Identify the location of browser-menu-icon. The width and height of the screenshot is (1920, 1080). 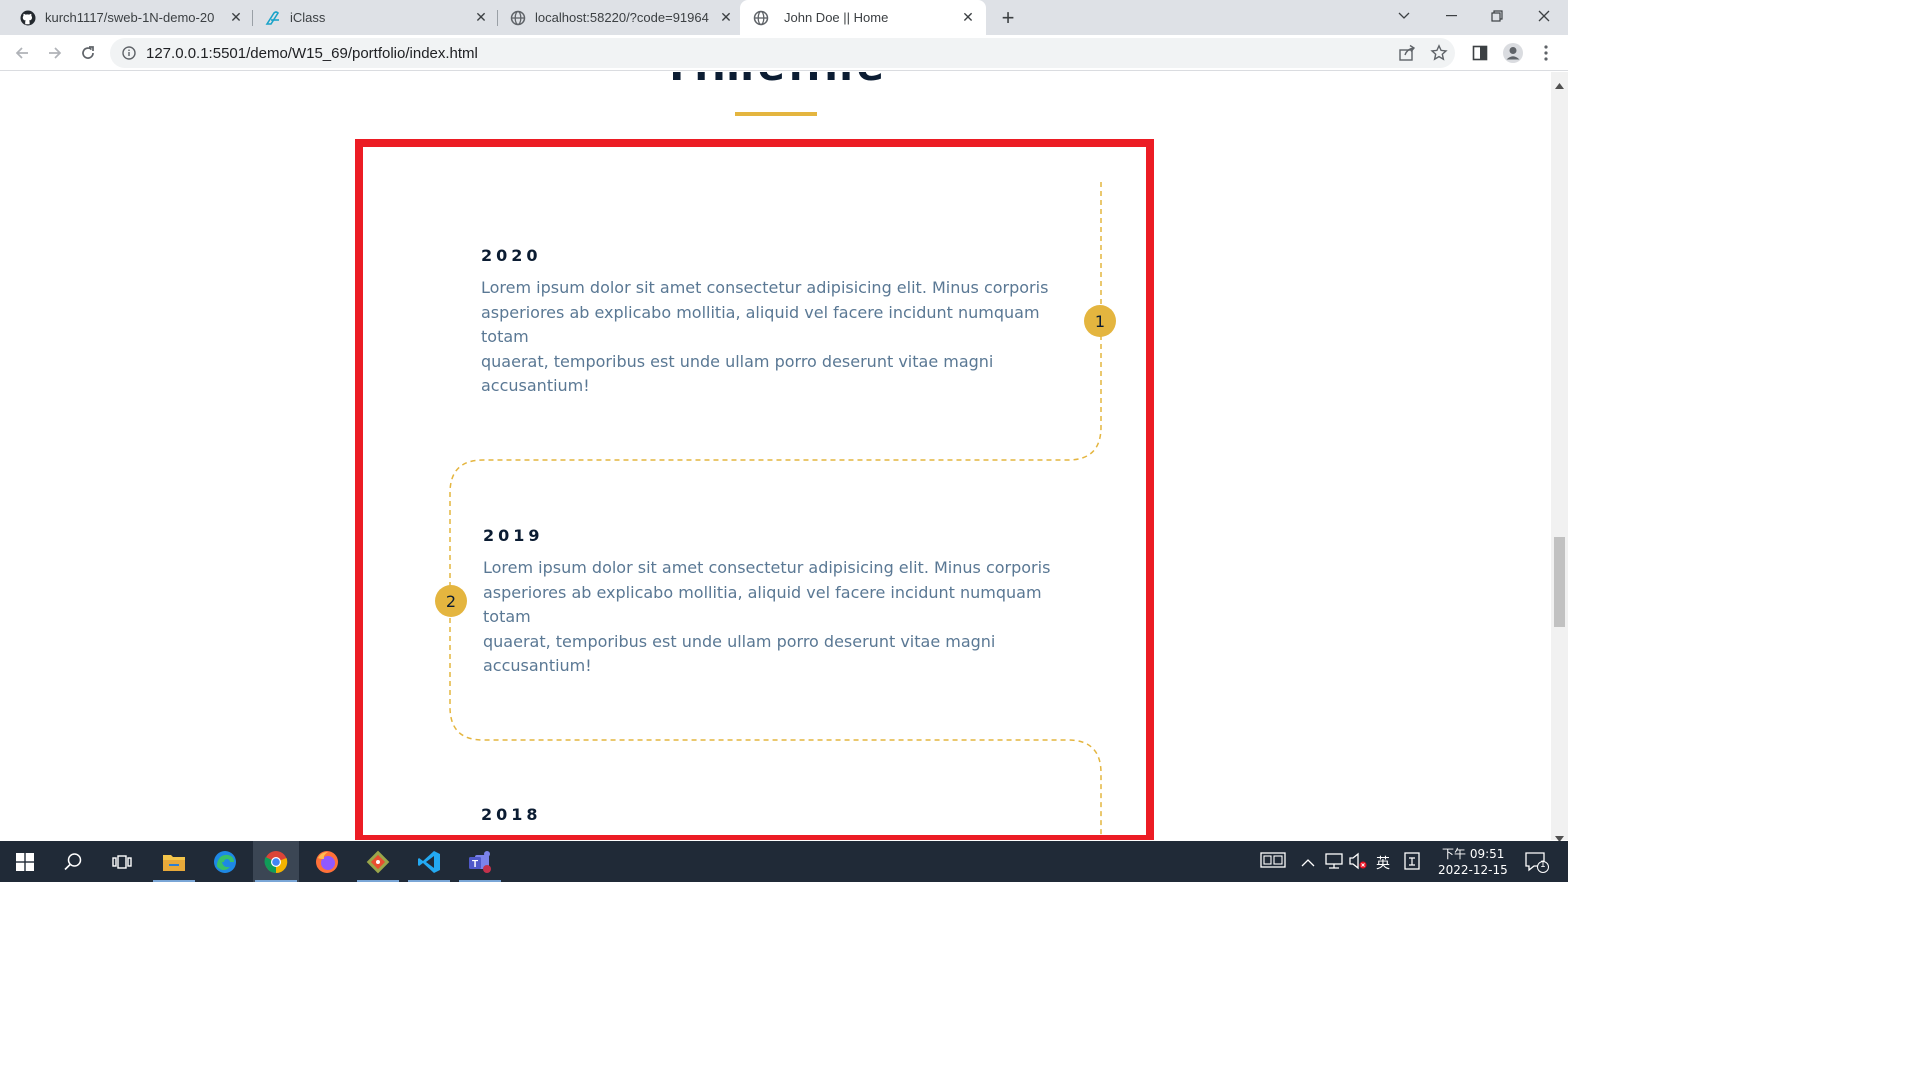
(1546, 53).